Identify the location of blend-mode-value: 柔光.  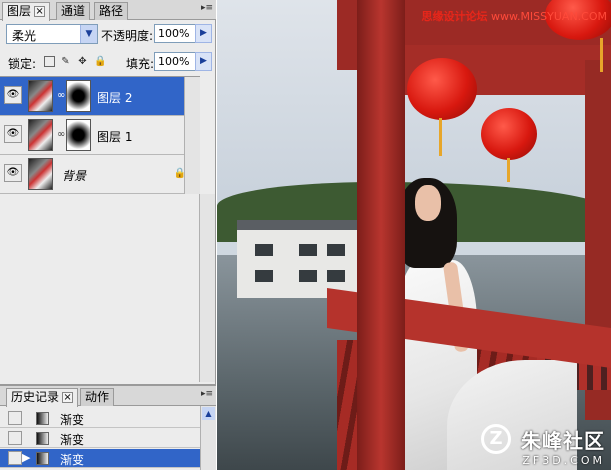
(24, 36).